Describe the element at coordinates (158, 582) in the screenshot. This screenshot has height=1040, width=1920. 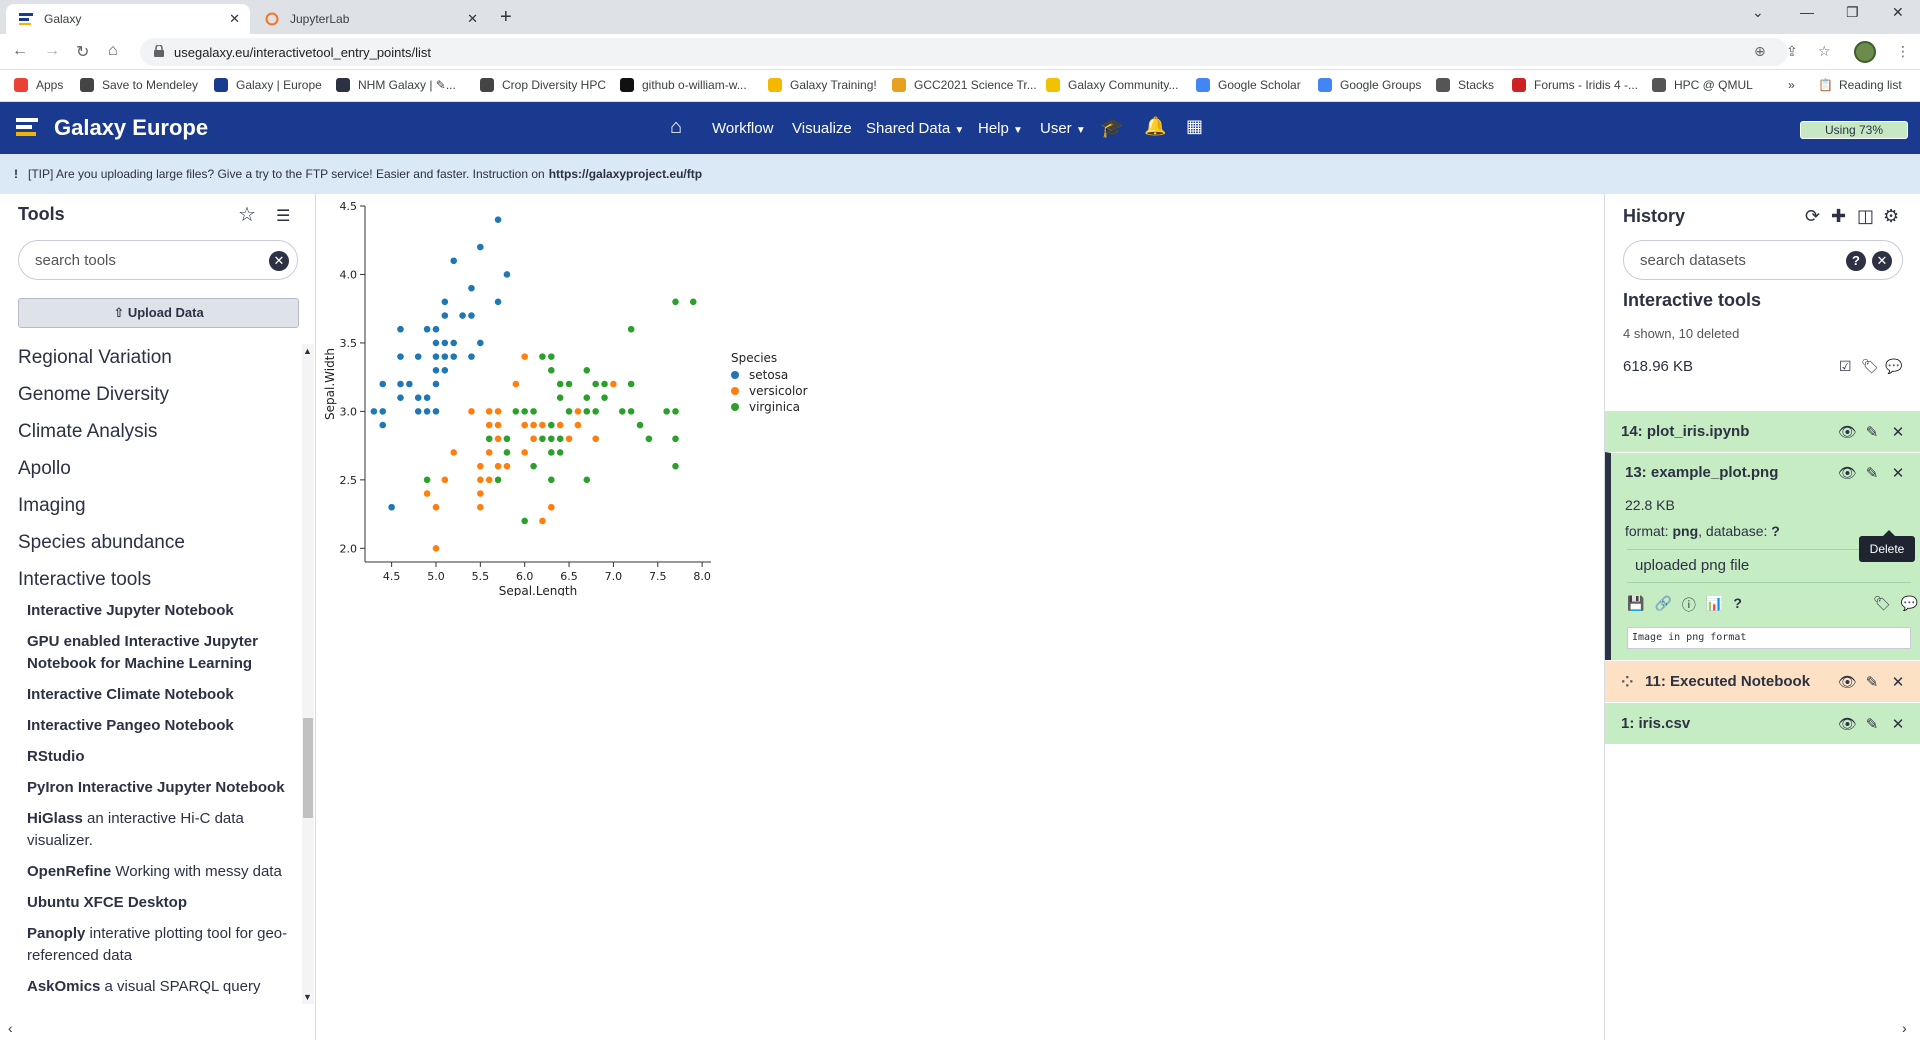
I see `tool-section: Interactive tools` at that location.